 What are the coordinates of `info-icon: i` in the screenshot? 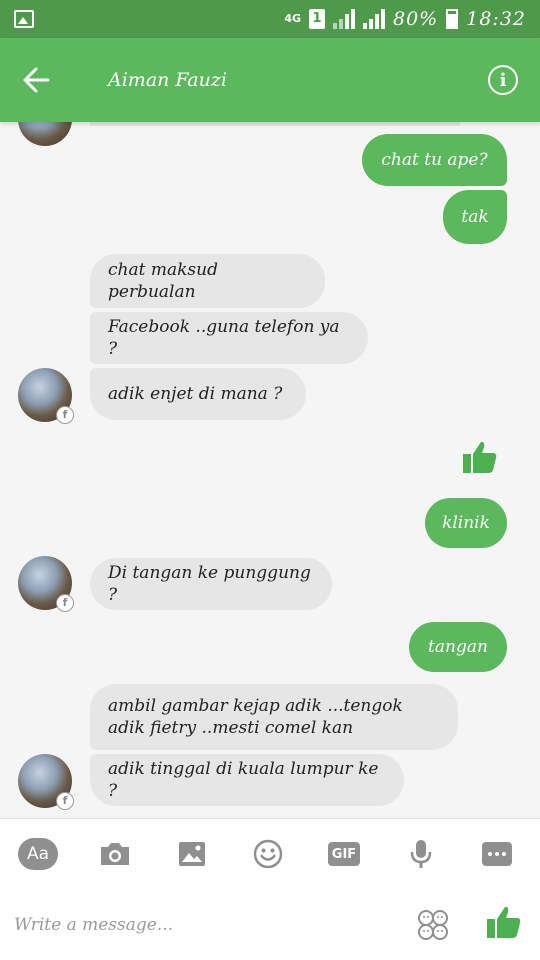 It's located at (503, 80).